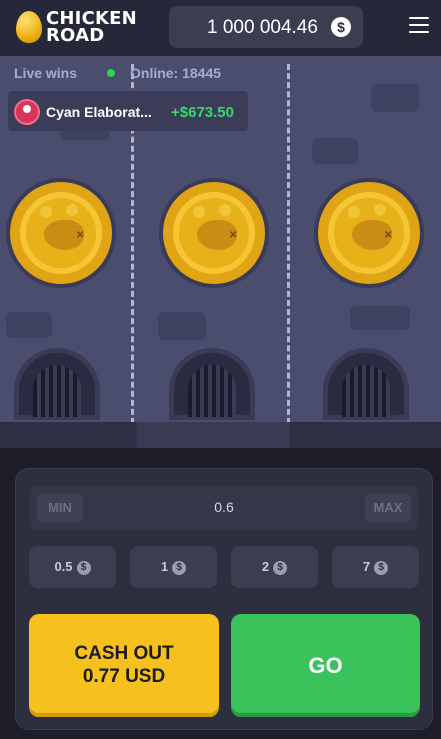  I want to click on dollar-coin-icon: $, so click(341, 27).